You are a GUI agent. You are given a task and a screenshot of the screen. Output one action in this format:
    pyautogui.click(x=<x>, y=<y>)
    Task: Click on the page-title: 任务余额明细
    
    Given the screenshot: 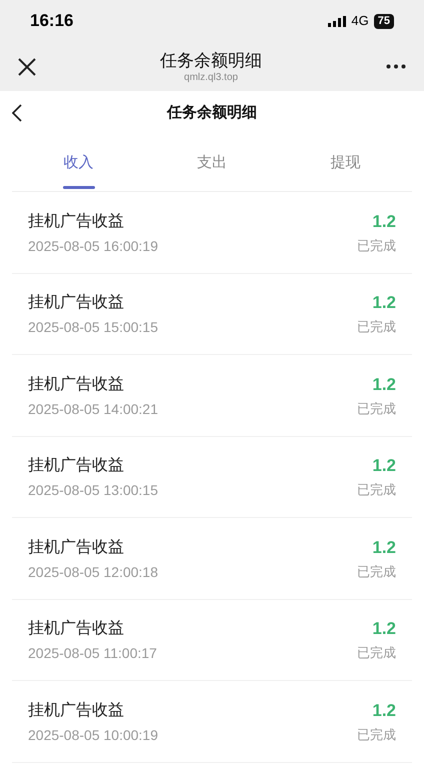 What is the action you would take?
    pyautogui.click(x=212, y=112)
    